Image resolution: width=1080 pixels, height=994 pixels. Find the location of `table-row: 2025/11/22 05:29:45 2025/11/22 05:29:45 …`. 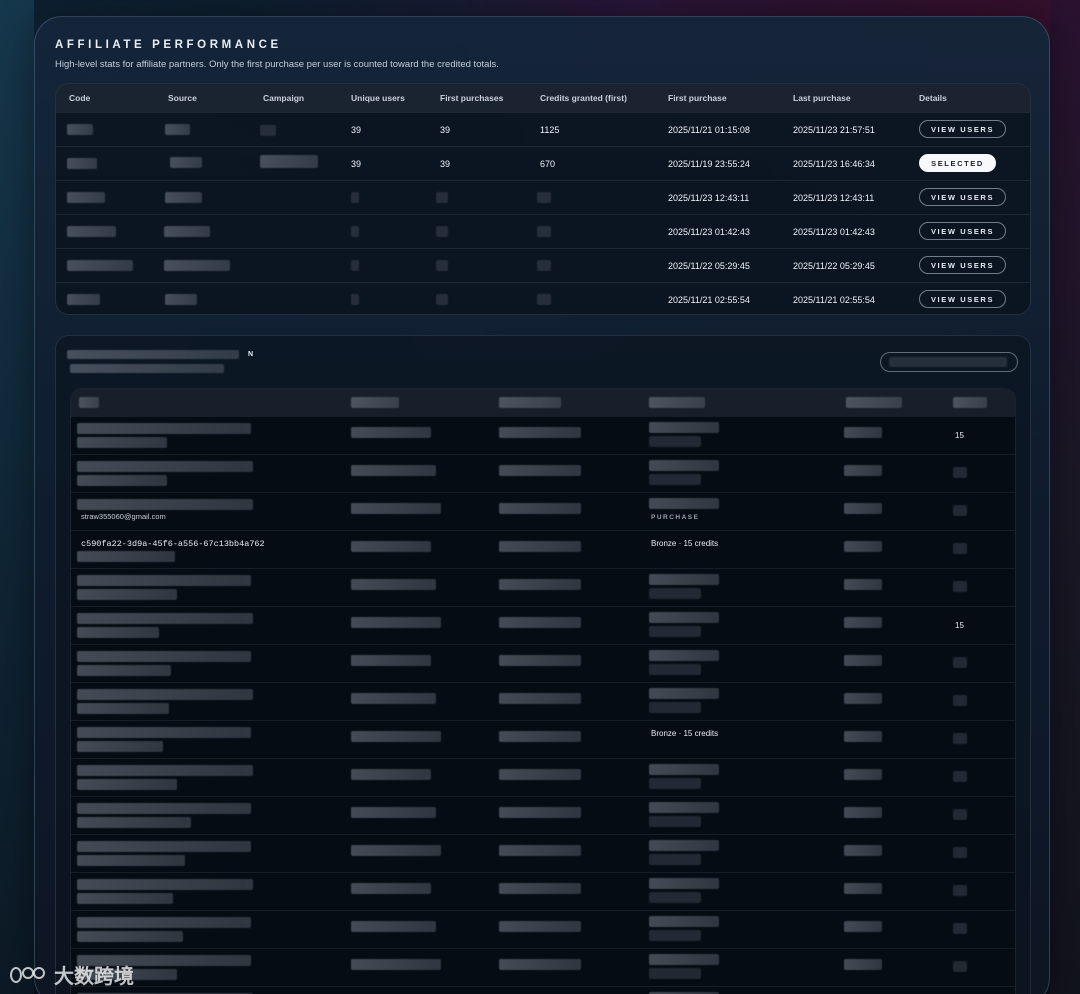

table-row: 2025/11/22 05:29:45 2025/11/22 05:29:45 … is located at coordinates (543, 265).